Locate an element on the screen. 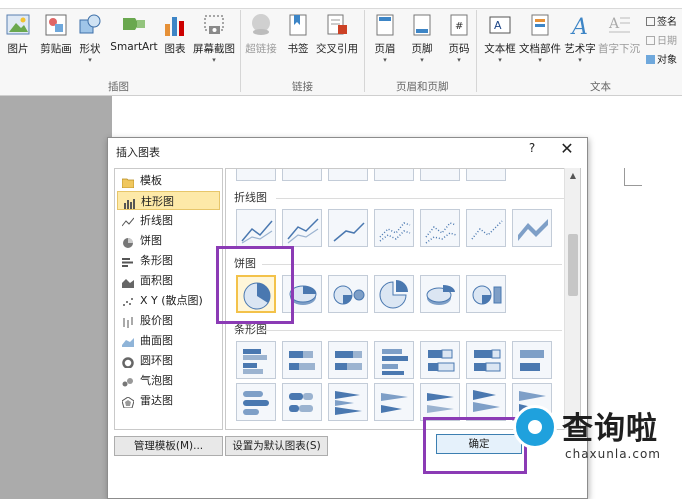 This screenshot has height=499, width=682. bar-chart-icon is located at coordinates (128, 261).